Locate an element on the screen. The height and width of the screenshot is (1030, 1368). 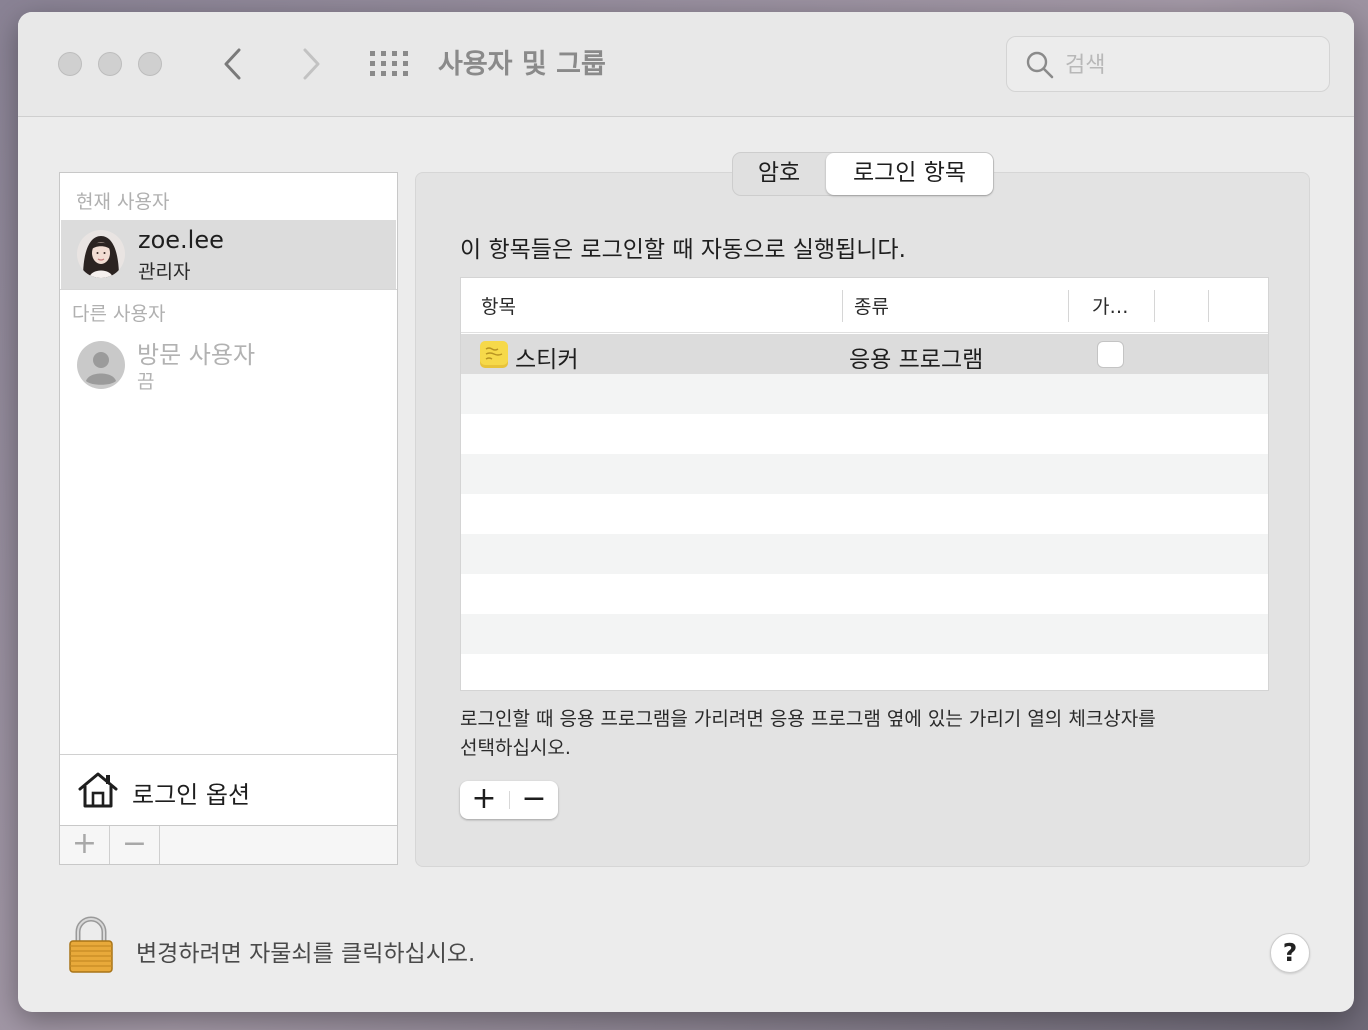
add-remove-buttons: + − is located at coordinates (509, 800).